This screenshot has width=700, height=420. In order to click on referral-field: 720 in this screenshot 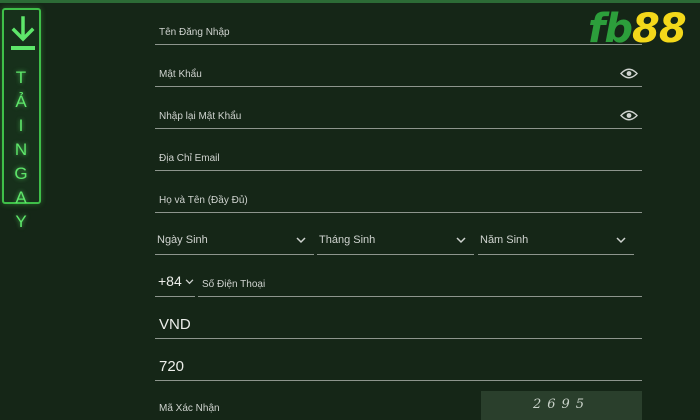, I will do `click(398, 367)`.